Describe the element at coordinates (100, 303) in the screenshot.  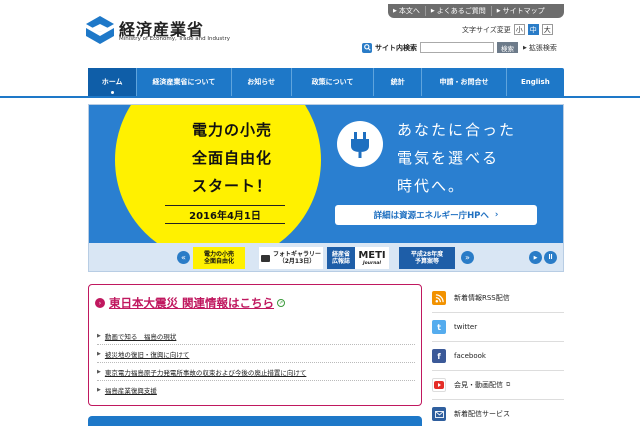
I see `chevron-right-icon: ›` at that location.